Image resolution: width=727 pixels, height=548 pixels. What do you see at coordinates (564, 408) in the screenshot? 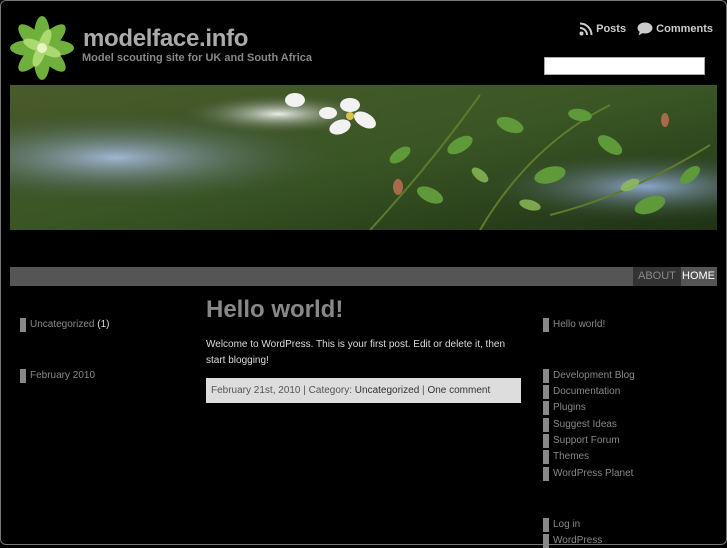
I see `blogroll-item: Plugins` at bounding box center [564, 408].